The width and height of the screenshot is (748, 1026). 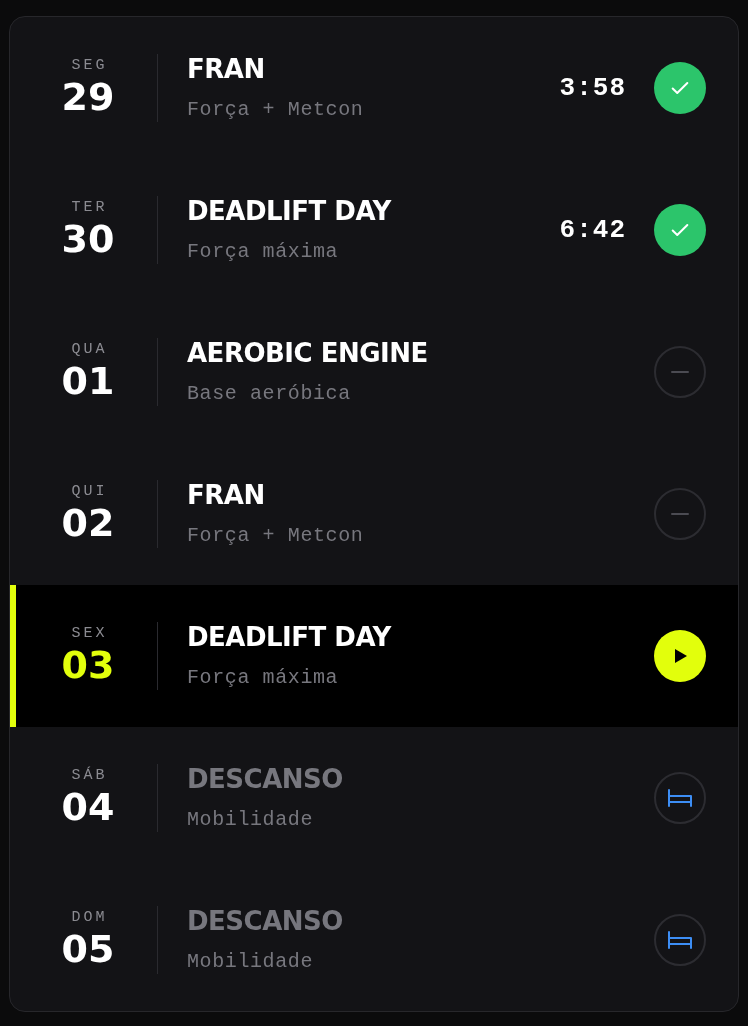 What do you see at coordinates (592, 88) in the screenshot?
I see `workout-time: 3:58` at bounding box center [592, 88].